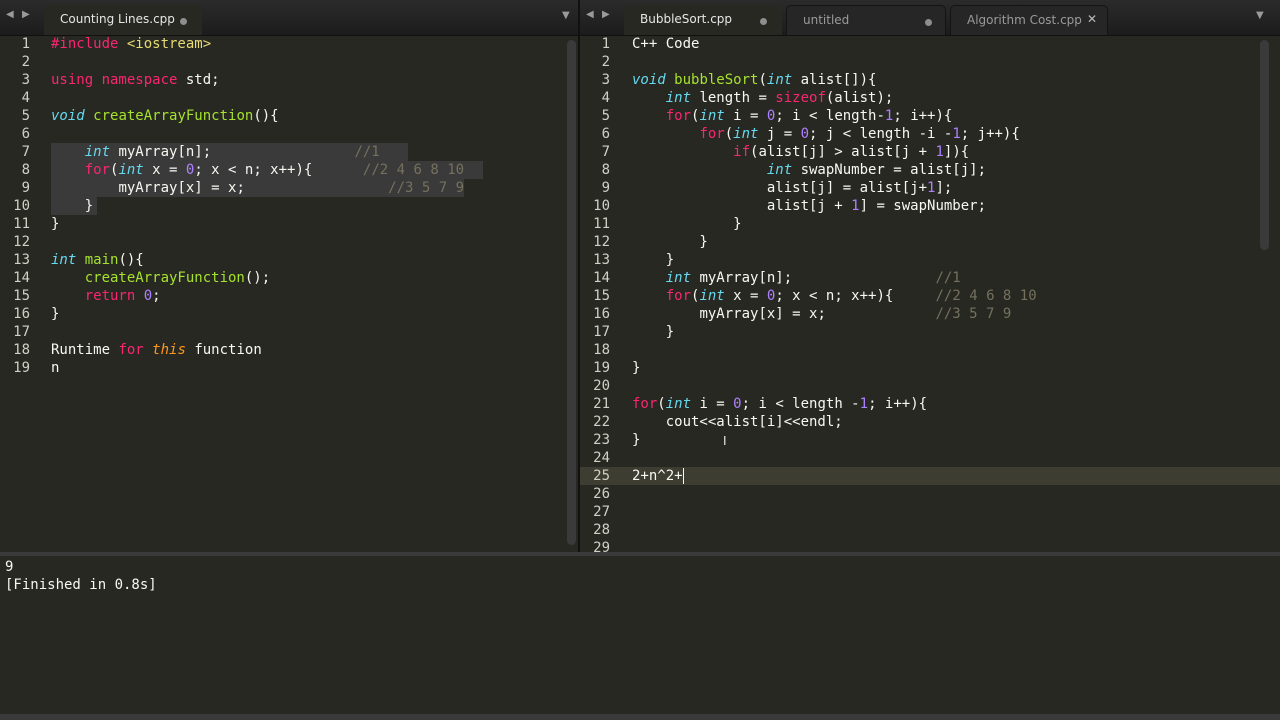  What do you see at coordinates (930, 530) in the screenshot?
I see `code-line: 28` at bounding box center [930, 530].